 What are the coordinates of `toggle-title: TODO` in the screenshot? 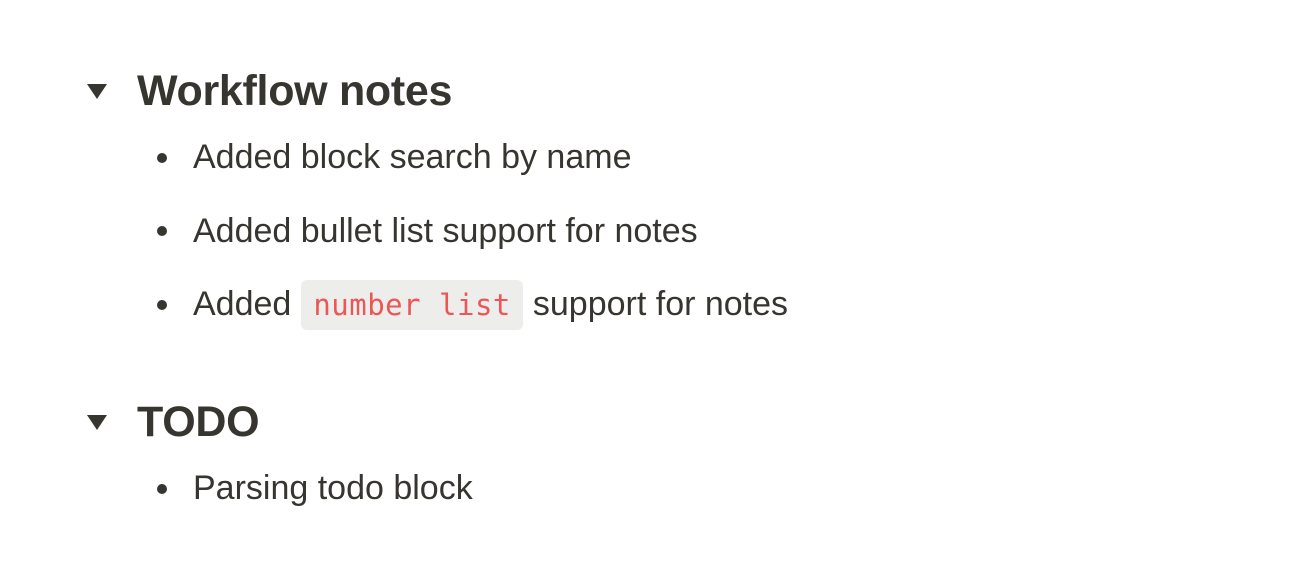 It's located at (198, 422).